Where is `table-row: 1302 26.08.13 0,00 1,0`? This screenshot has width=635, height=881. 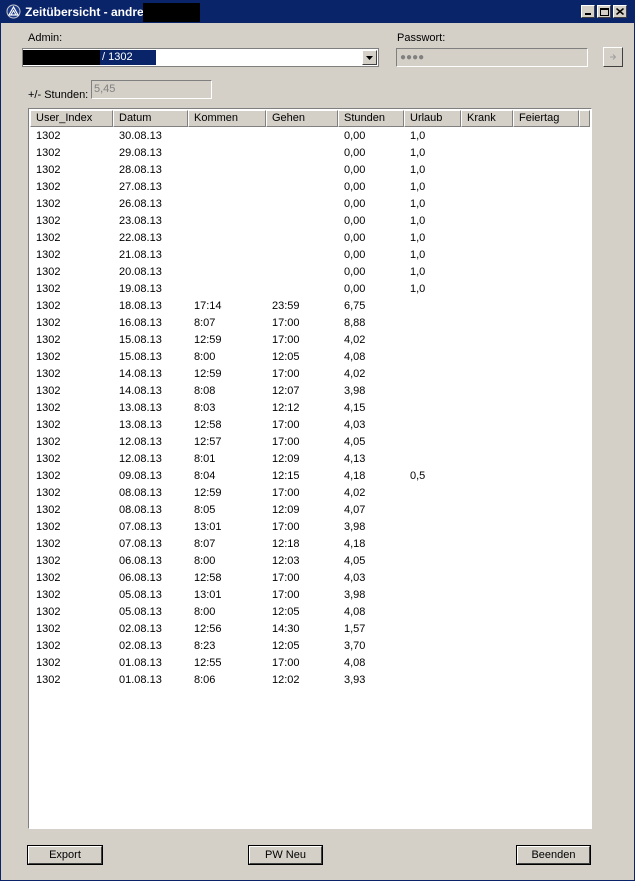 table-row: 1302 26.08.13 0,00 1,0 is located at coordinates (310, 205).